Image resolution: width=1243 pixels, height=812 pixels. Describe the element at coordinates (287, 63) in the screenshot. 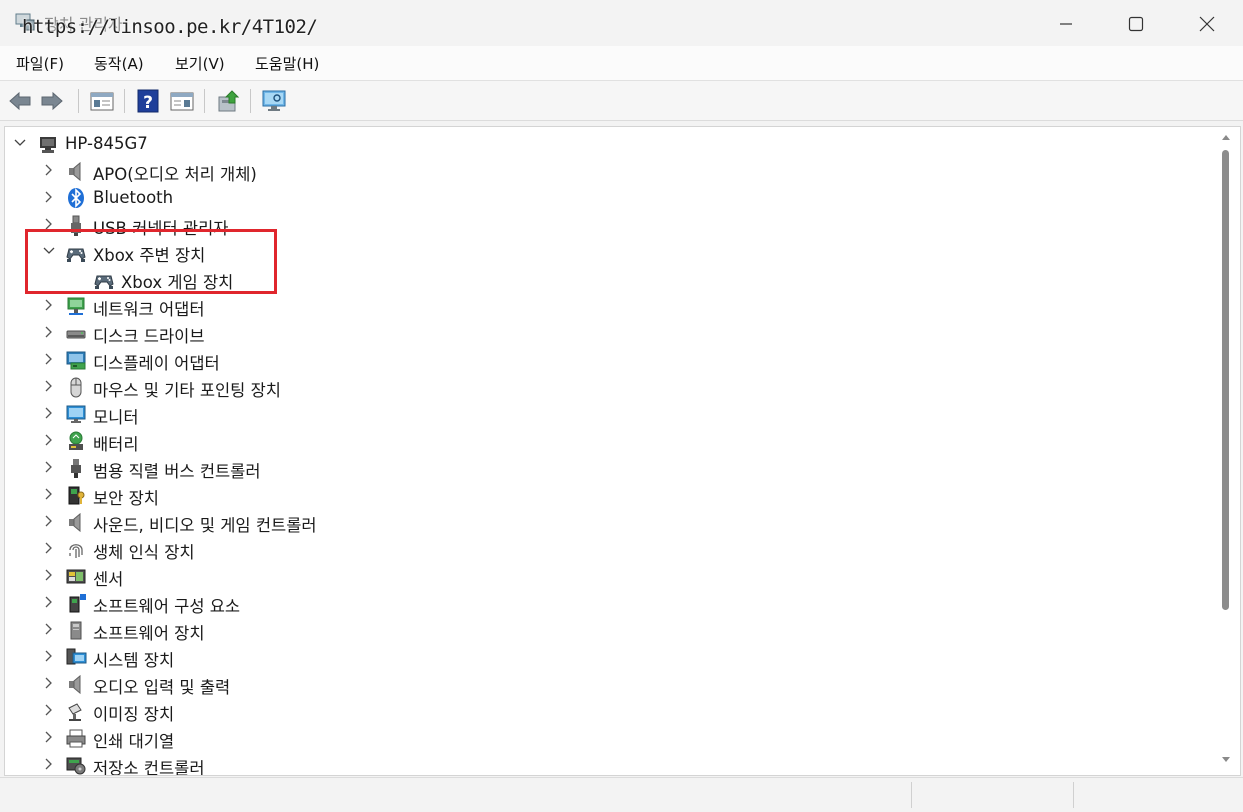

I see `menu-help: 도움말(H)` at that location.